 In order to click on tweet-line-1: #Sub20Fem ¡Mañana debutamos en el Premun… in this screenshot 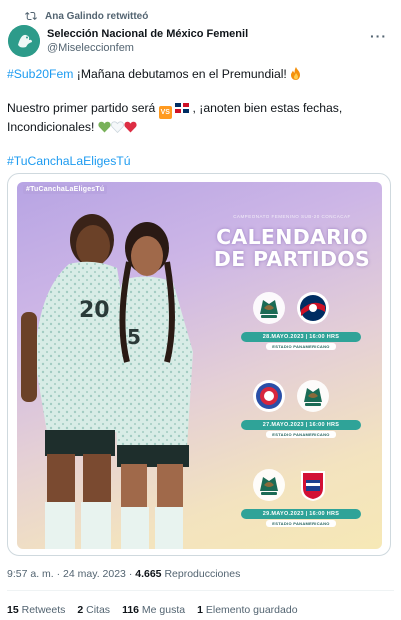, I will do `click(199, 74)`.